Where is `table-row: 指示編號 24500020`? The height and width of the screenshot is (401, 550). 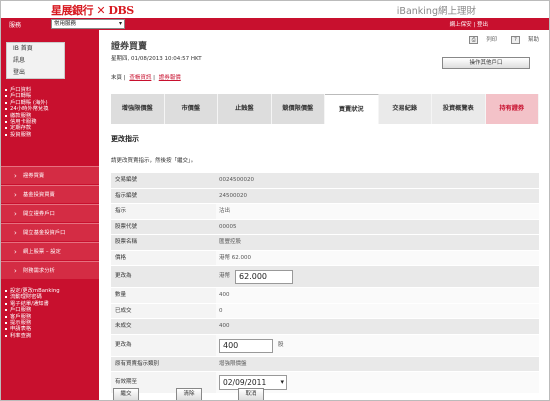
table-row: 指示編號 24500020 is located at coordinates (325, 196).